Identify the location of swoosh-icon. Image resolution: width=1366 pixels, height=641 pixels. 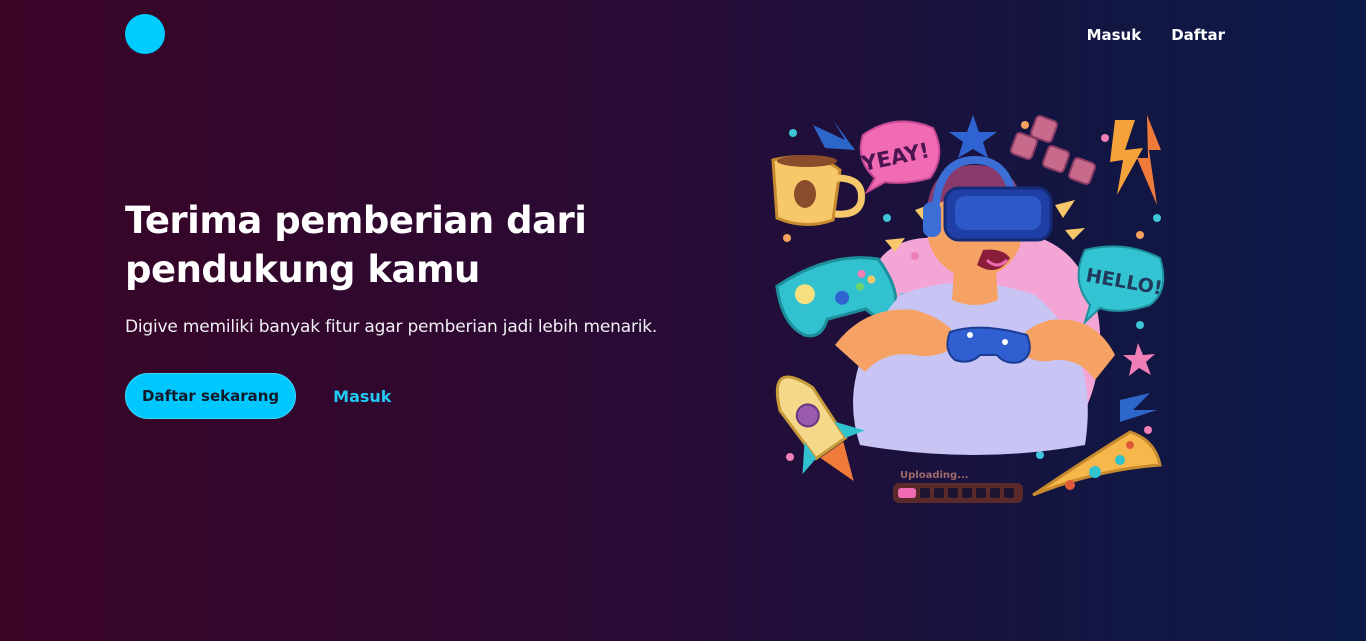
(834, 135).